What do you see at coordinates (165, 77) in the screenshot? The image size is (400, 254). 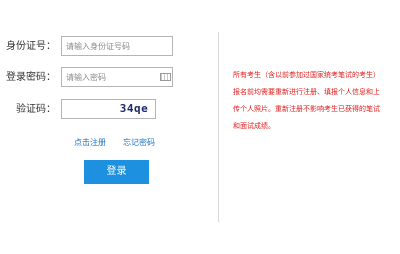 I see `keyboard-icon` at bounding box center [165, 77].